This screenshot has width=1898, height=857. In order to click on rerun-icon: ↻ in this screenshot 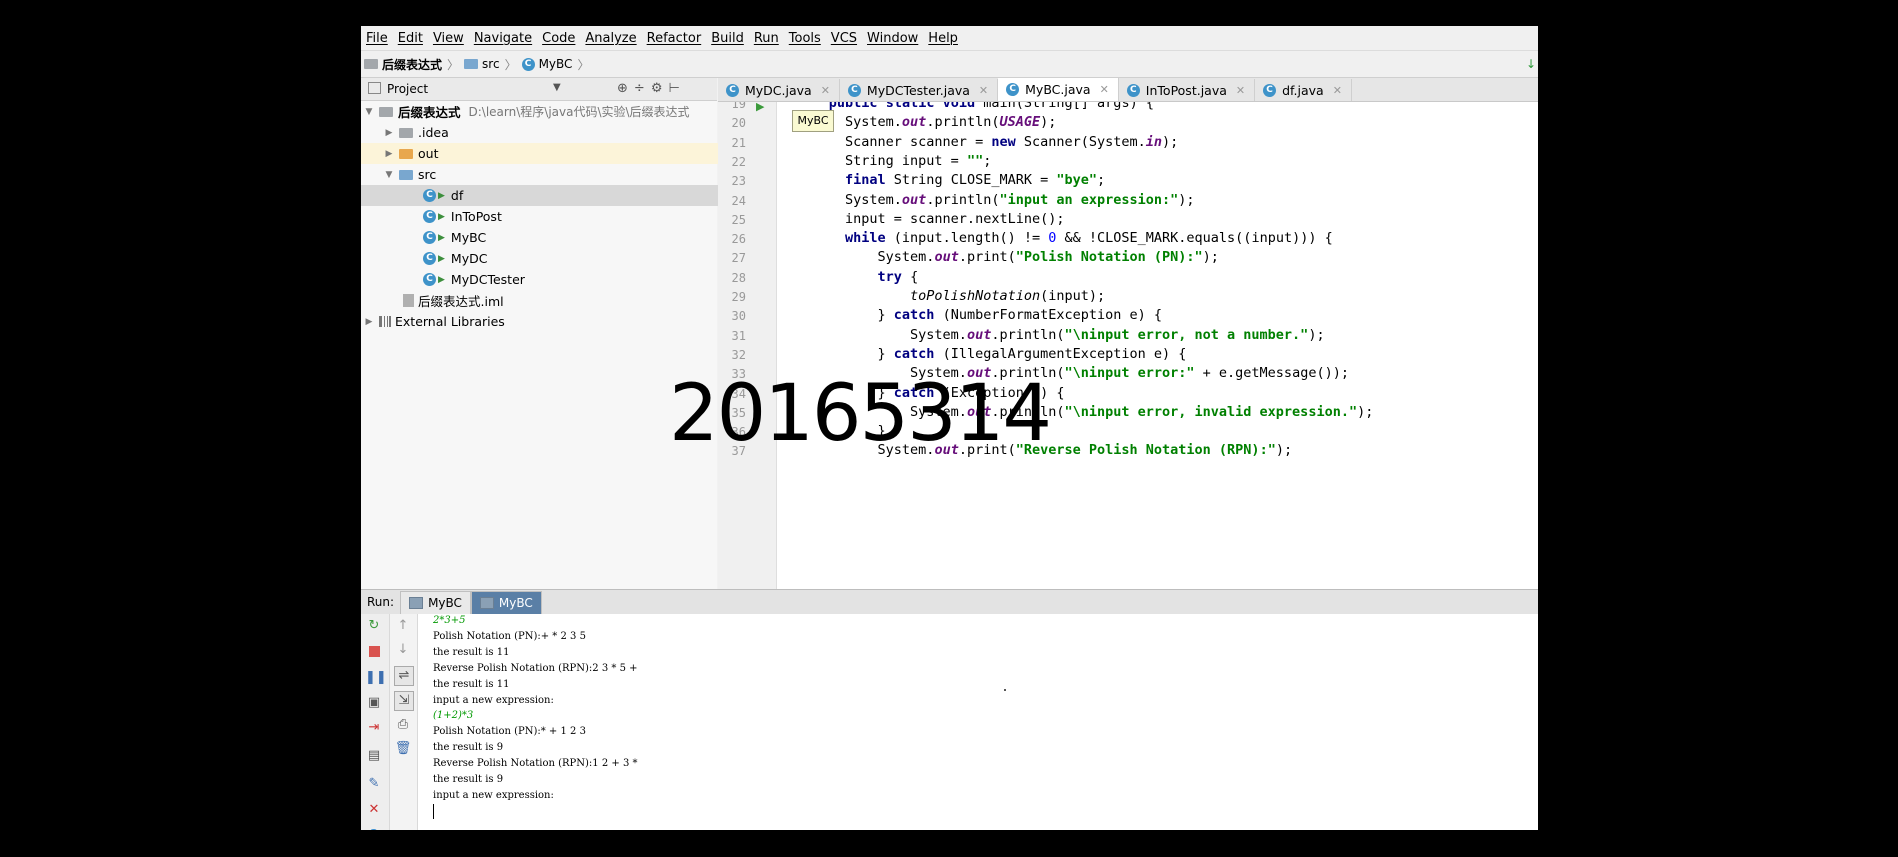, I will do `click(374, 626)`.